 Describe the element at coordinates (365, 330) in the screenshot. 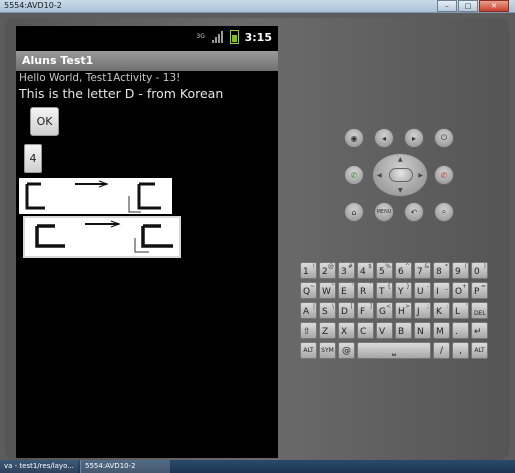

I see `key-c: C` at that location.